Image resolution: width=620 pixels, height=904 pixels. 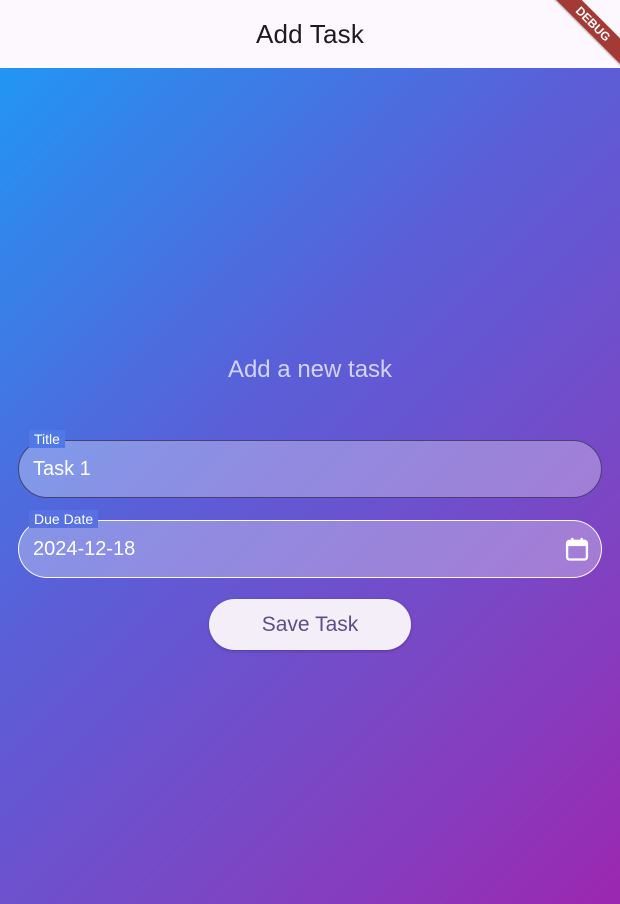 What do you see at coordinates (577, 549) in the screenshot?
I see `calendar-icon` at bounding box center [577, 549].